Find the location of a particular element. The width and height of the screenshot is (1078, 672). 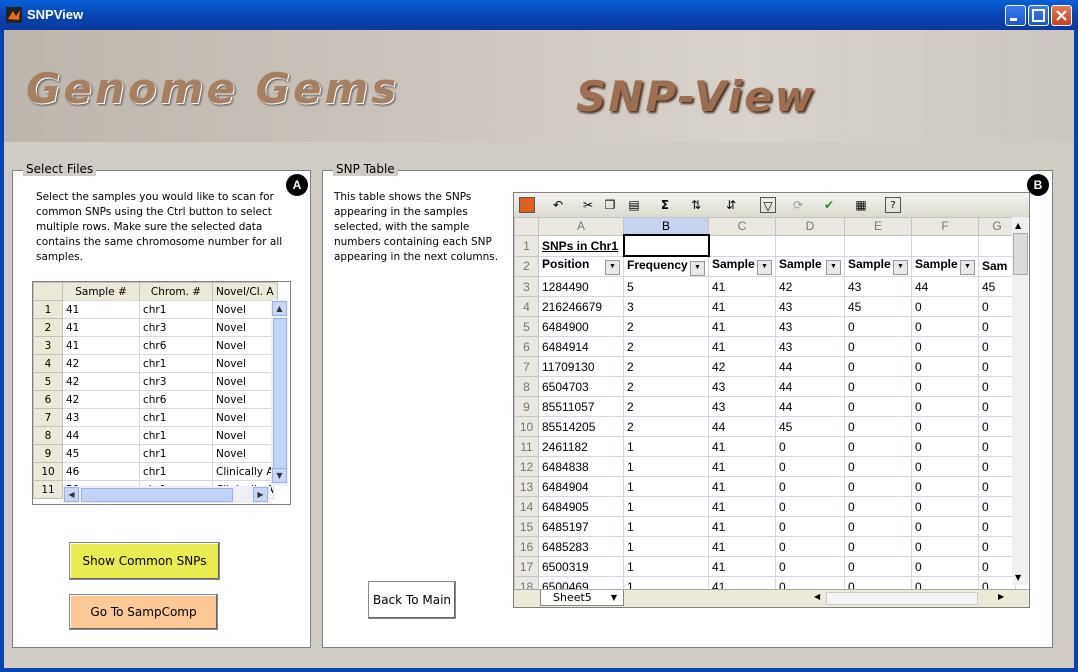

sample-table-row: 4 42 chr1 Novel is located at coordinates (153, 363).